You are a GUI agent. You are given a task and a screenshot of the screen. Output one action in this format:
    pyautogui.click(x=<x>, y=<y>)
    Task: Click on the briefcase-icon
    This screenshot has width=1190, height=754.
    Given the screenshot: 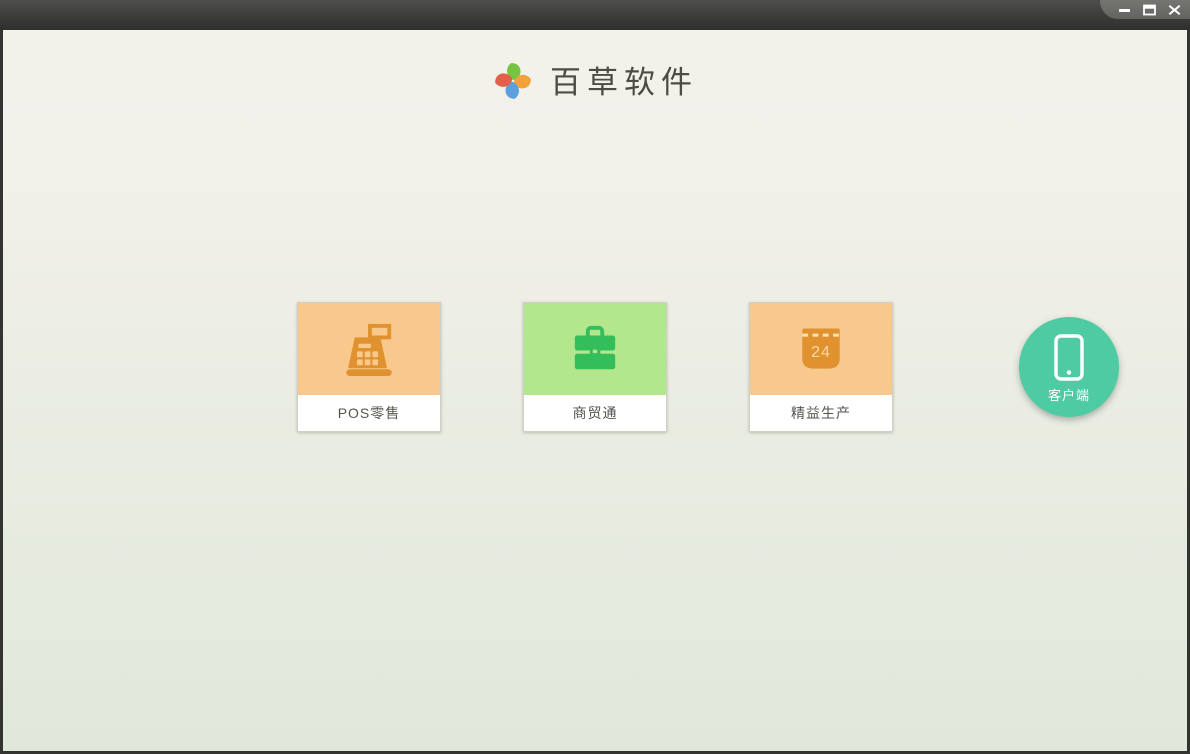 What is the action you would take?
    pyautogui.click(x=595, y=347)
    